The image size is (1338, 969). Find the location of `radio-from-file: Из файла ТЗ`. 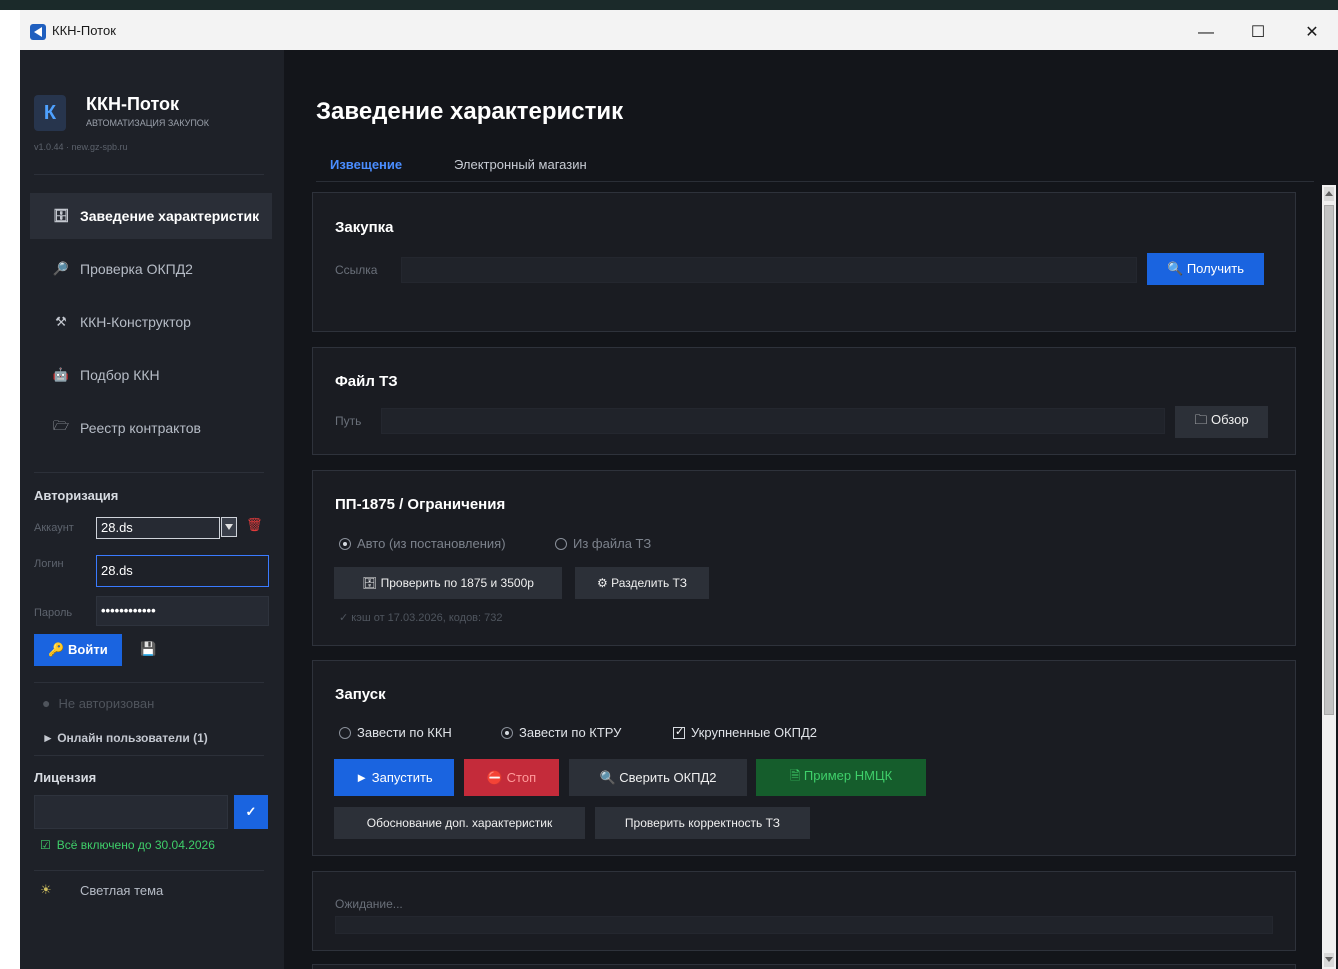

radio-from-file: Из файла ТЗ is located at coordinates (603, 543).